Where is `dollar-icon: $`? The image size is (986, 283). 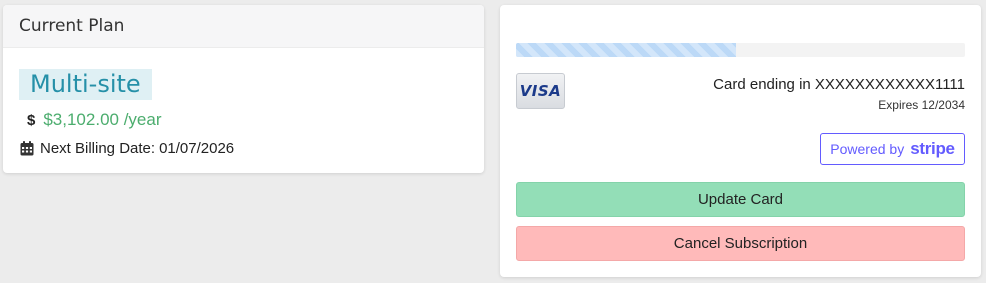 dollar-icon: $ is located at coordinates (31, 120).